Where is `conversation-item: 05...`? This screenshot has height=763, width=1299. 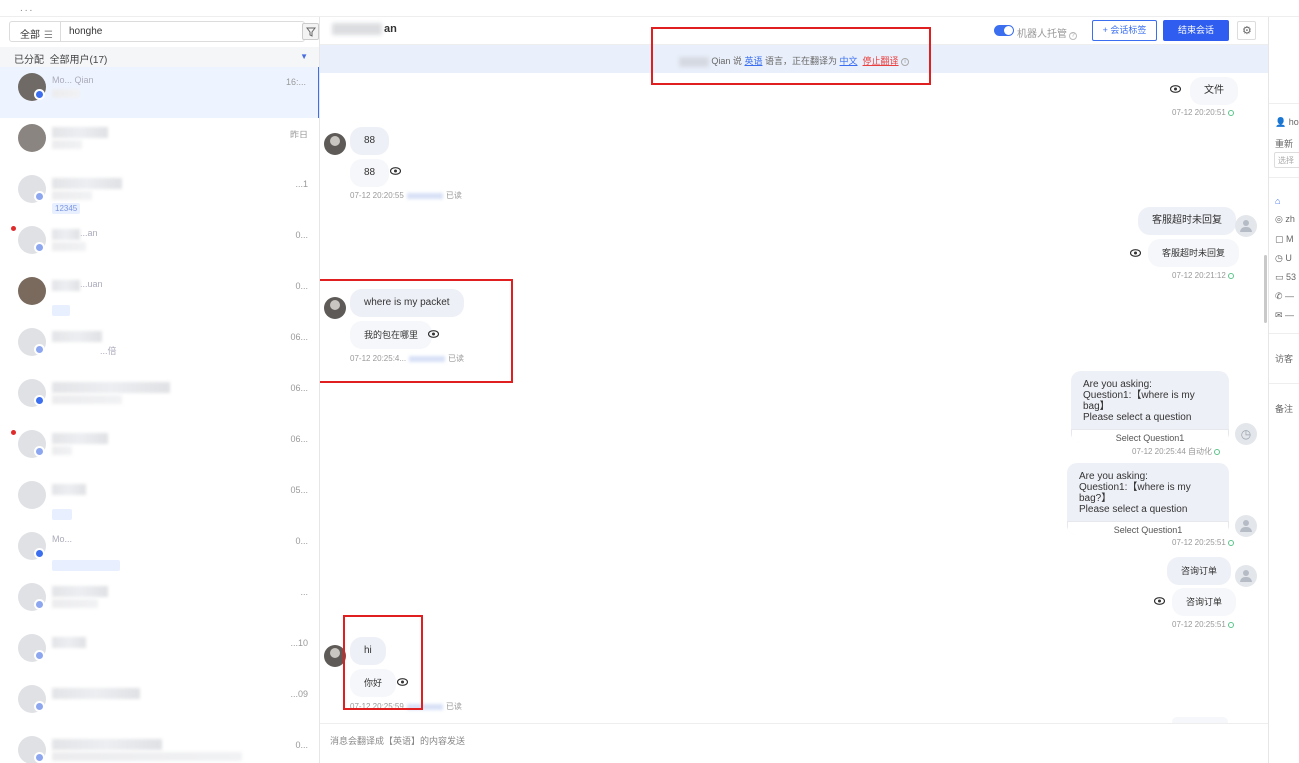
conversation-item: 05... is located at coordinates (159, 500).